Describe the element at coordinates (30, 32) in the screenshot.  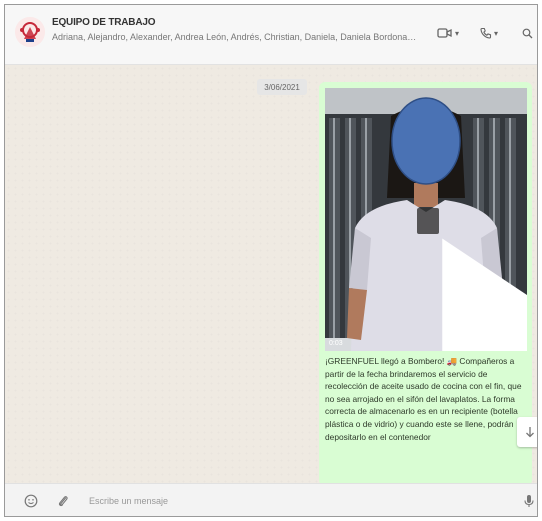
I see `group-logo-icon` at that location.